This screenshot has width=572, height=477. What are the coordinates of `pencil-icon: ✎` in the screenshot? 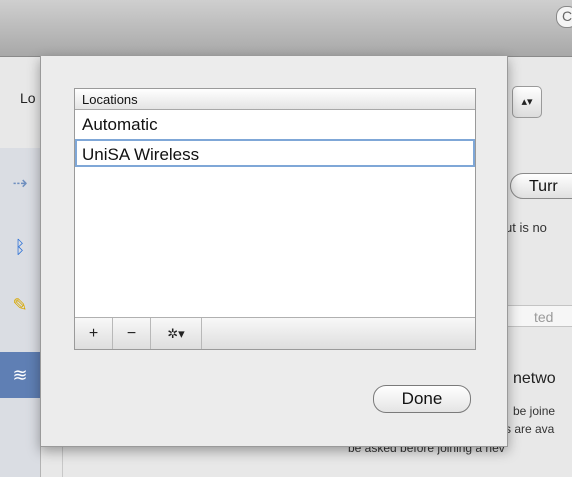 It's located at (20, 305).